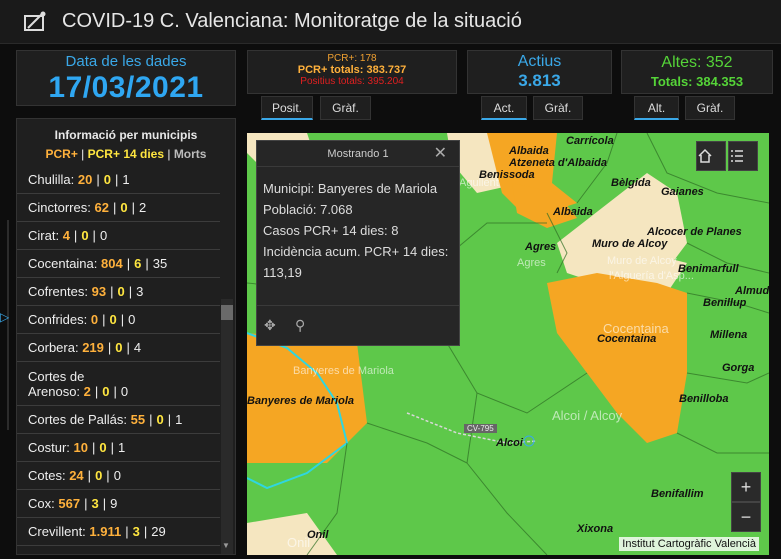 Image resolution: width=781 pixels, height=559 pixels. I want to click on municipality-row: Costur: 10 | 0 | 1, so click(118, 448).